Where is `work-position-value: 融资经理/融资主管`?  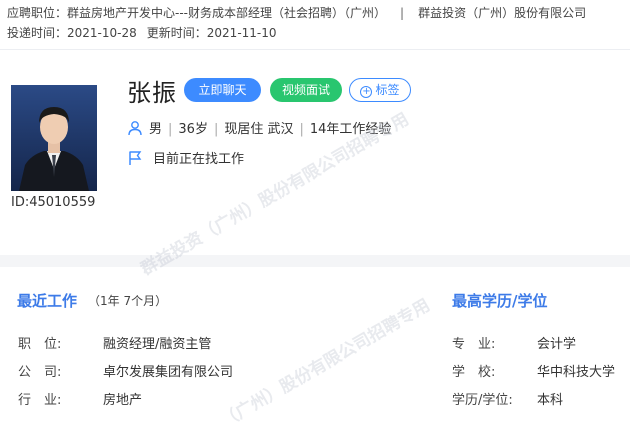
work-position-value: 融资经理/融资主管 is located at coordinates (157, 344).